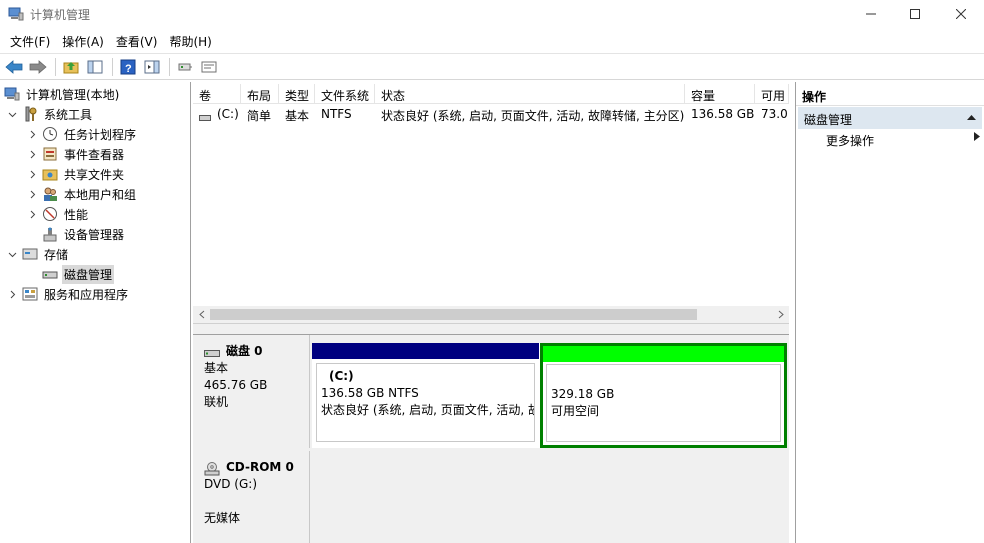  What do you see at coordinates (890, 95) in the screenshot?
I see `actions-header: 操作` at bounding box center [890, 95].